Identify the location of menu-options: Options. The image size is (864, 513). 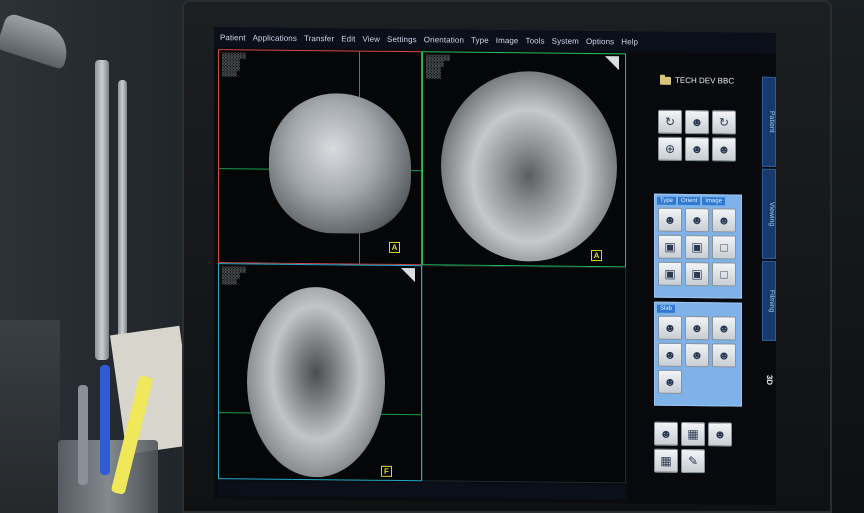
(600, 40).